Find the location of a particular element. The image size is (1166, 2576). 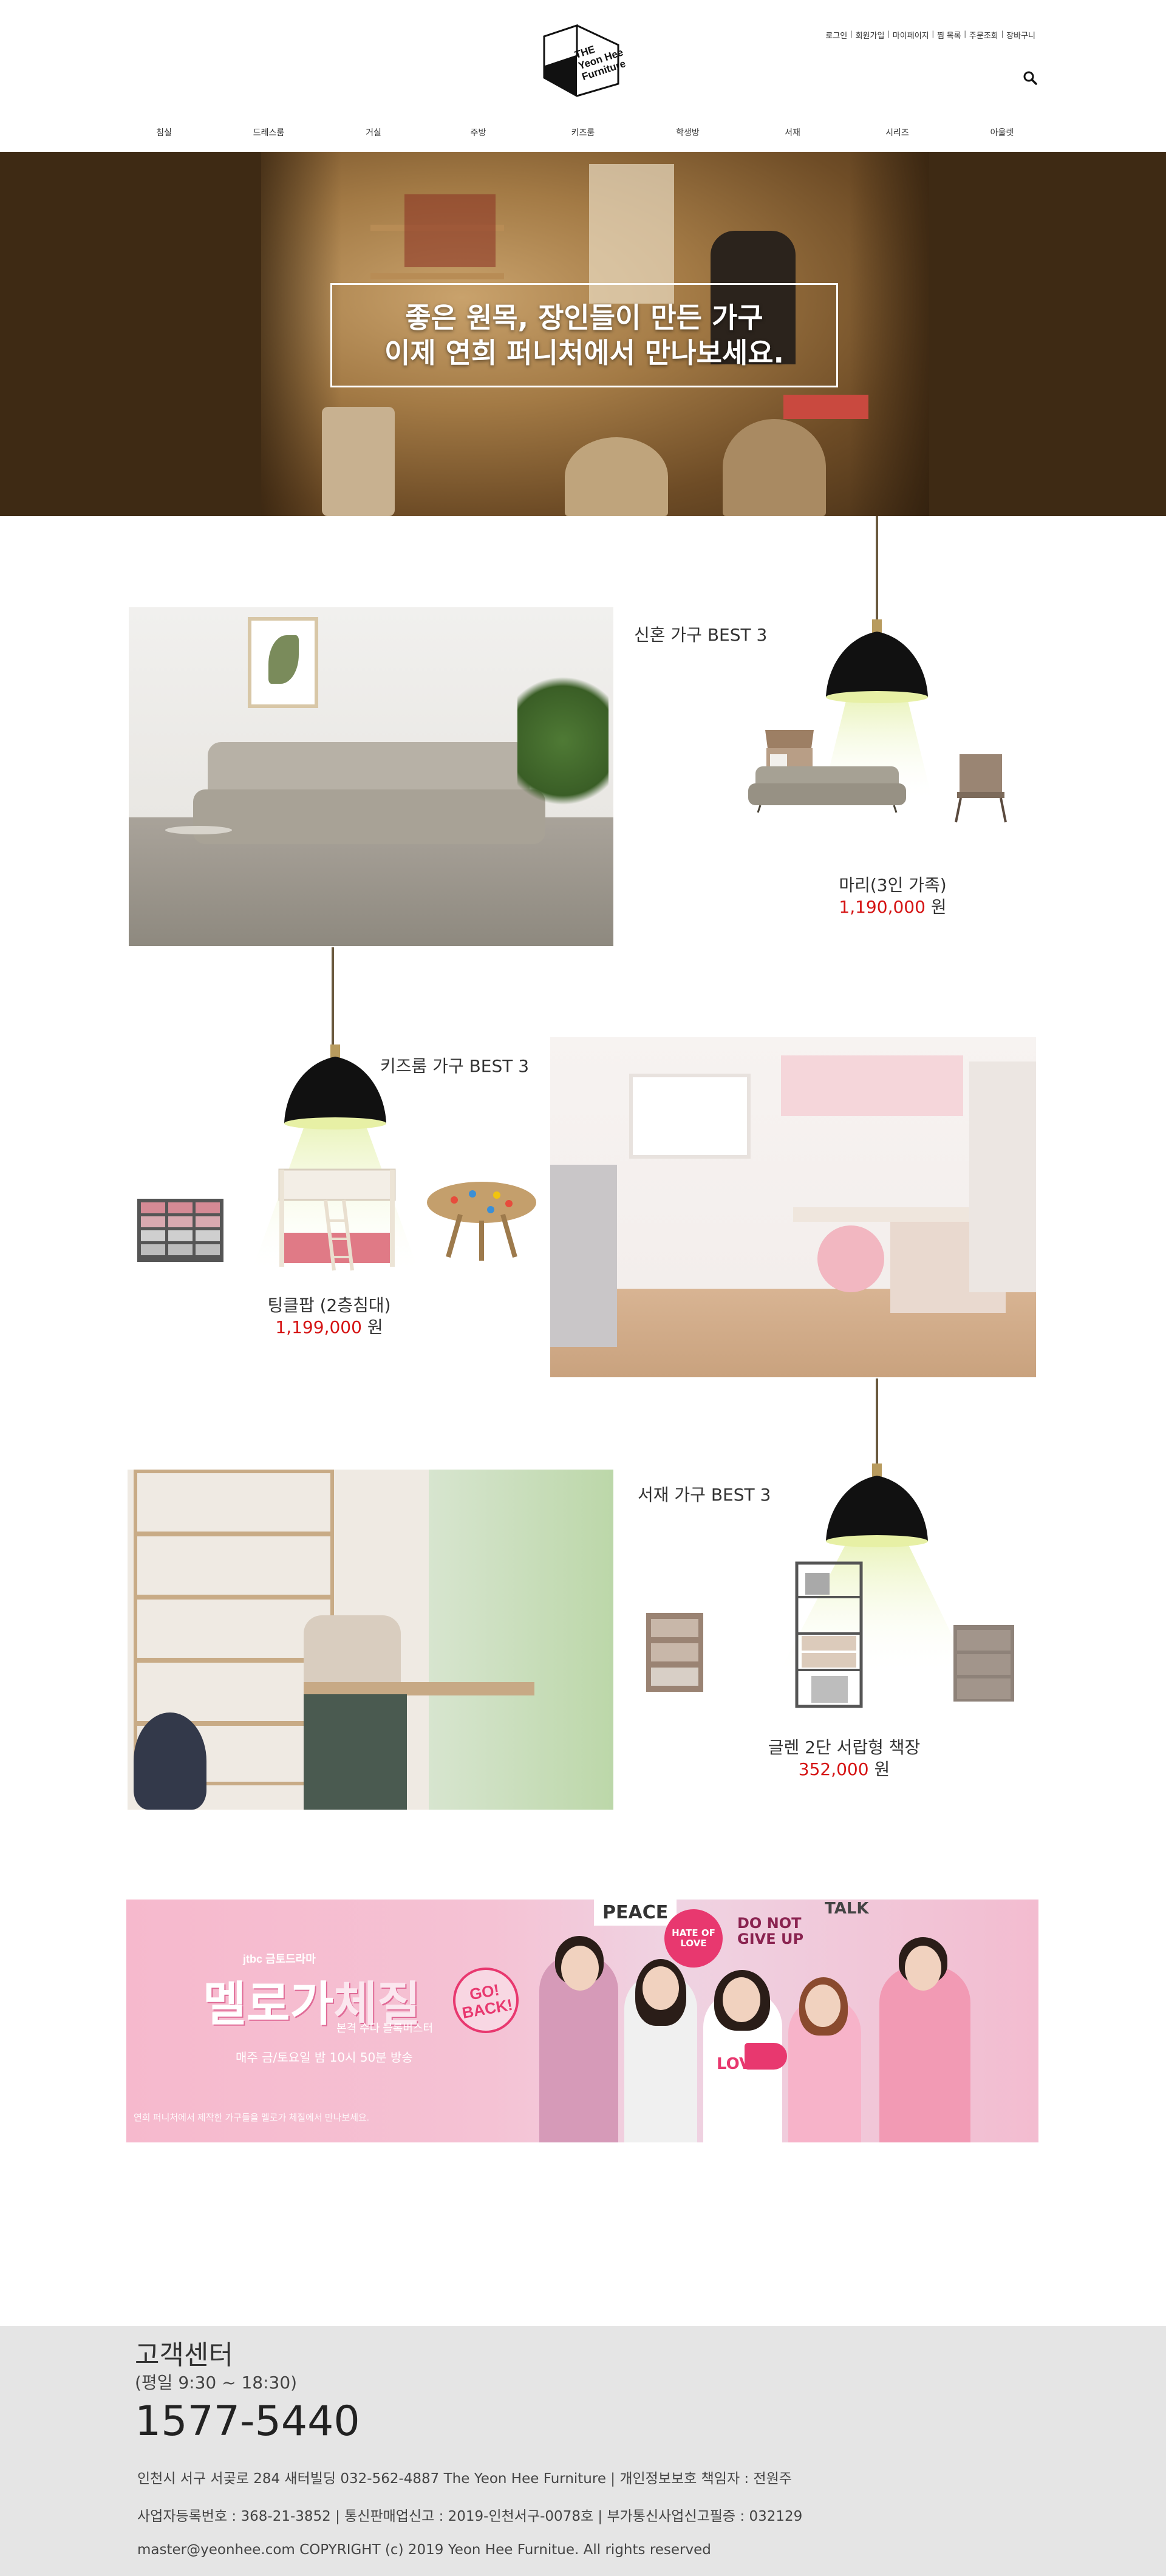

login-link: 로그인 is located at coordinates (836, 35).